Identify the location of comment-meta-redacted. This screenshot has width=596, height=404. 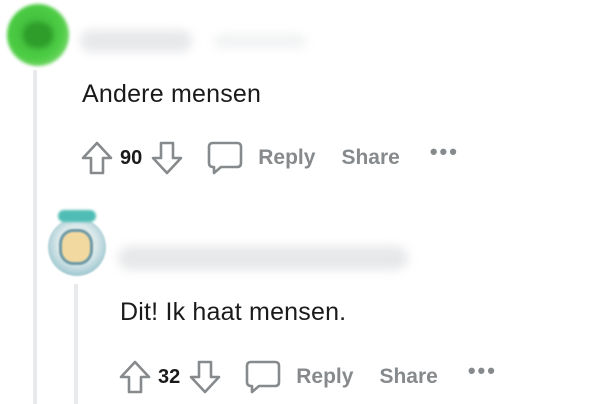
(260, 41).